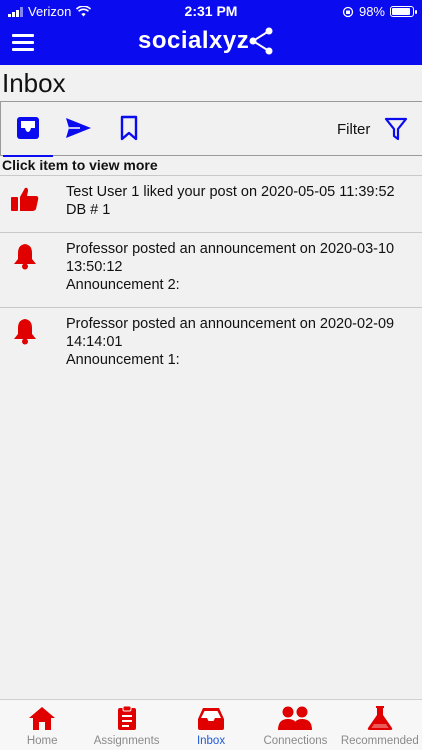 The image size is (422, 750). Describe the element at coordinates (88, 210) in the screenshot. I see `item-detail: DB # 1` at that location.